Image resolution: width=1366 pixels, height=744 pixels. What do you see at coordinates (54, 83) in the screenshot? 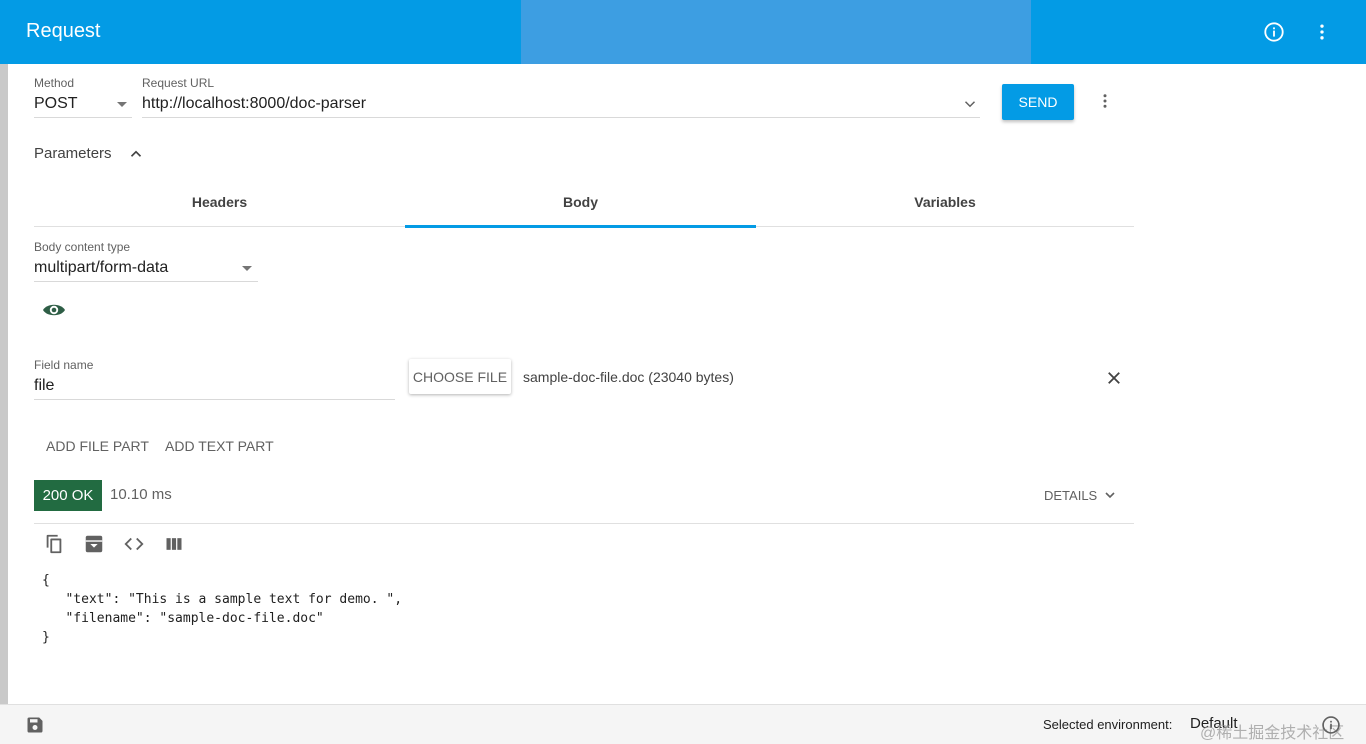
I see `method-label: Method` at bounding box center [54, 83].